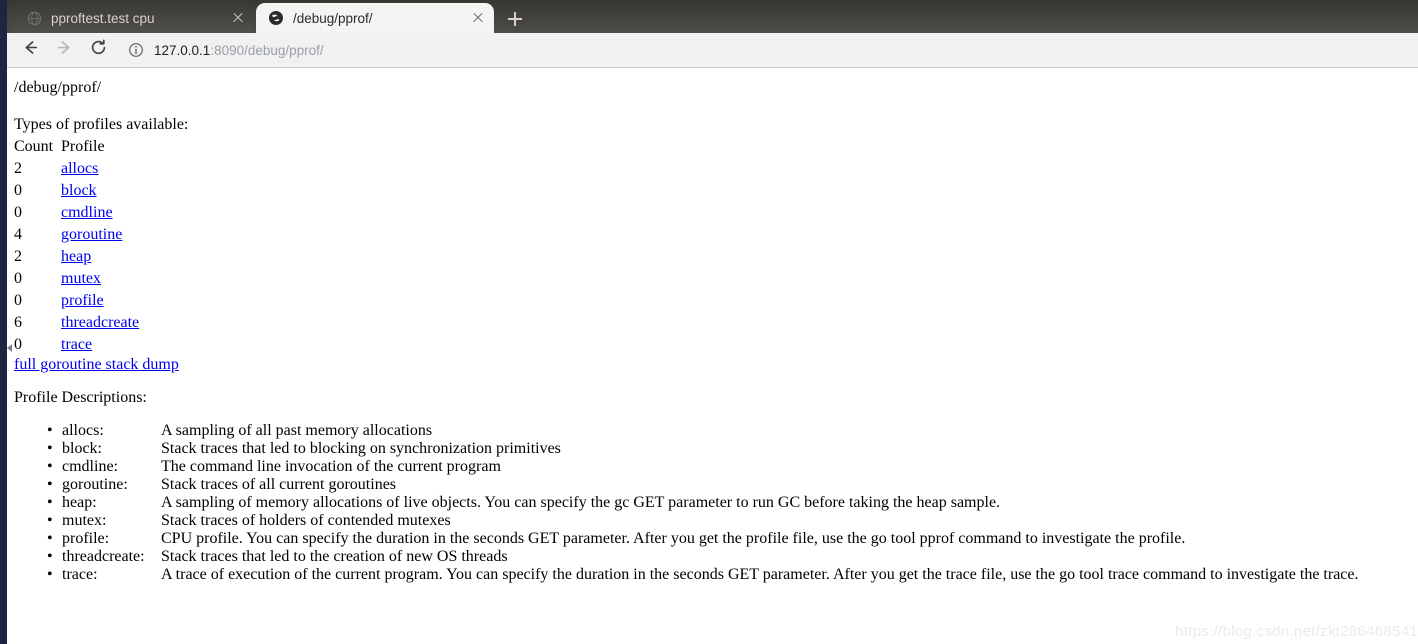 This screenshot has width=1418, height=644. Describe the element at coordinates (136, 50) in the screenshot. I see `info-circle-icon` at that location.